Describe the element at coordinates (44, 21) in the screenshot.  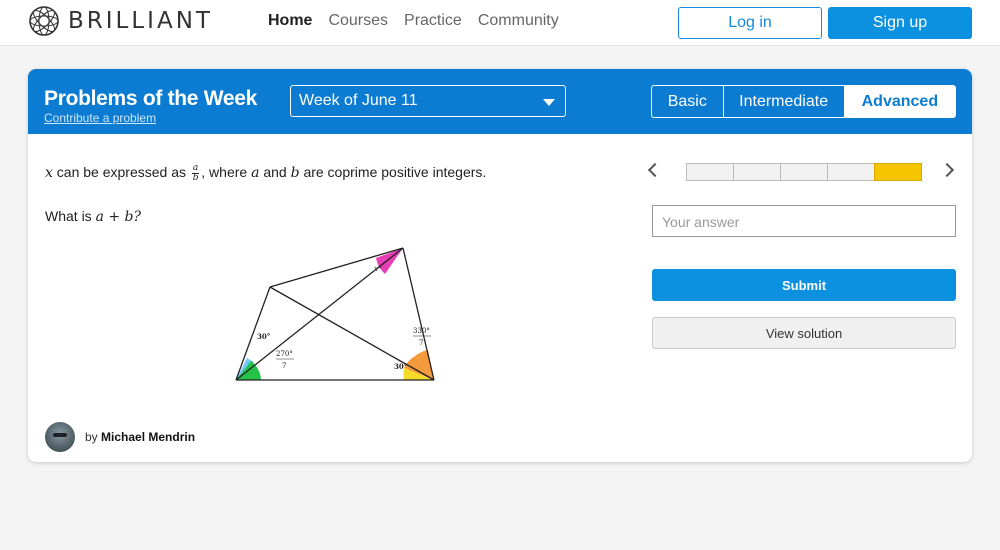
I see `brilliant-logo-icon` at that location.